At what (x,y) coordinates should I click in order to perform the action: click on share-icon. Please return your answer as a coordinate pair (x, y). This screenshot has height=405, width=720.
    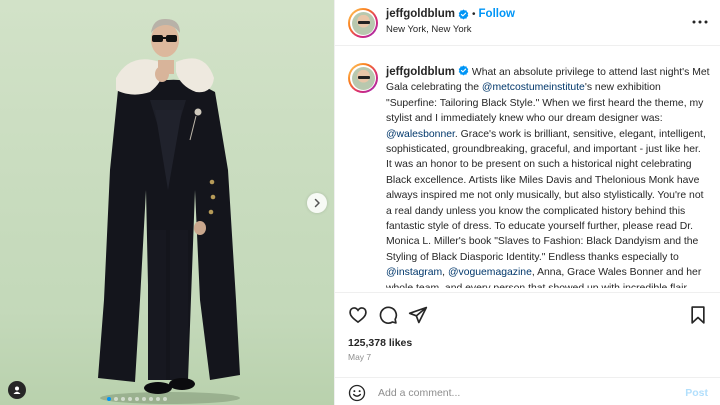
    Looking at the image, I should click on (418, 315).